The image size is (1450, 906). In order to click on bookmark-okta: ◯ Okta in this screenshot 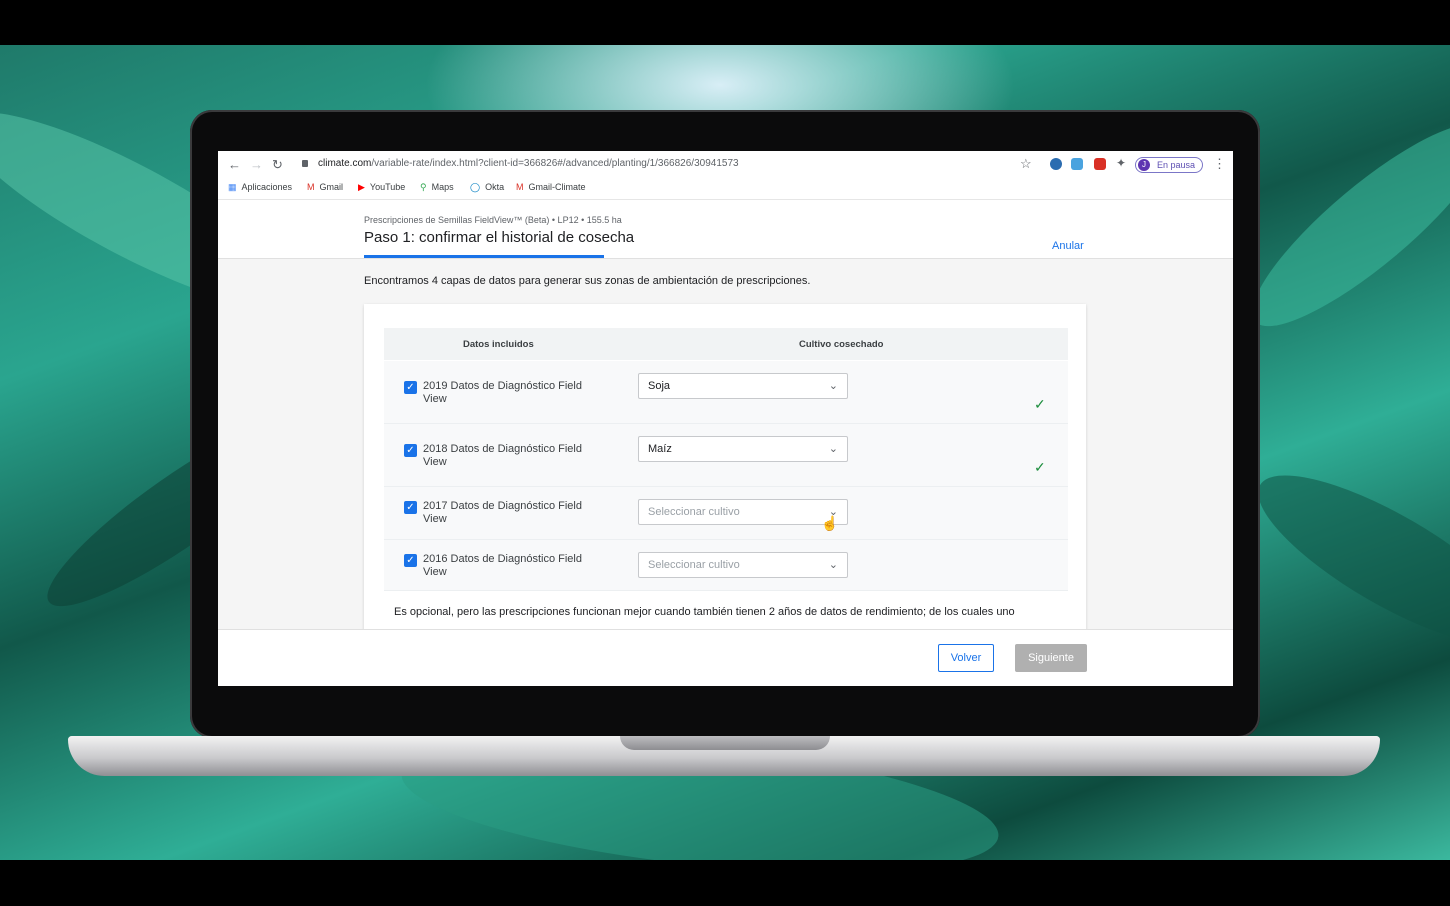, I will do `click(487, 187)`.